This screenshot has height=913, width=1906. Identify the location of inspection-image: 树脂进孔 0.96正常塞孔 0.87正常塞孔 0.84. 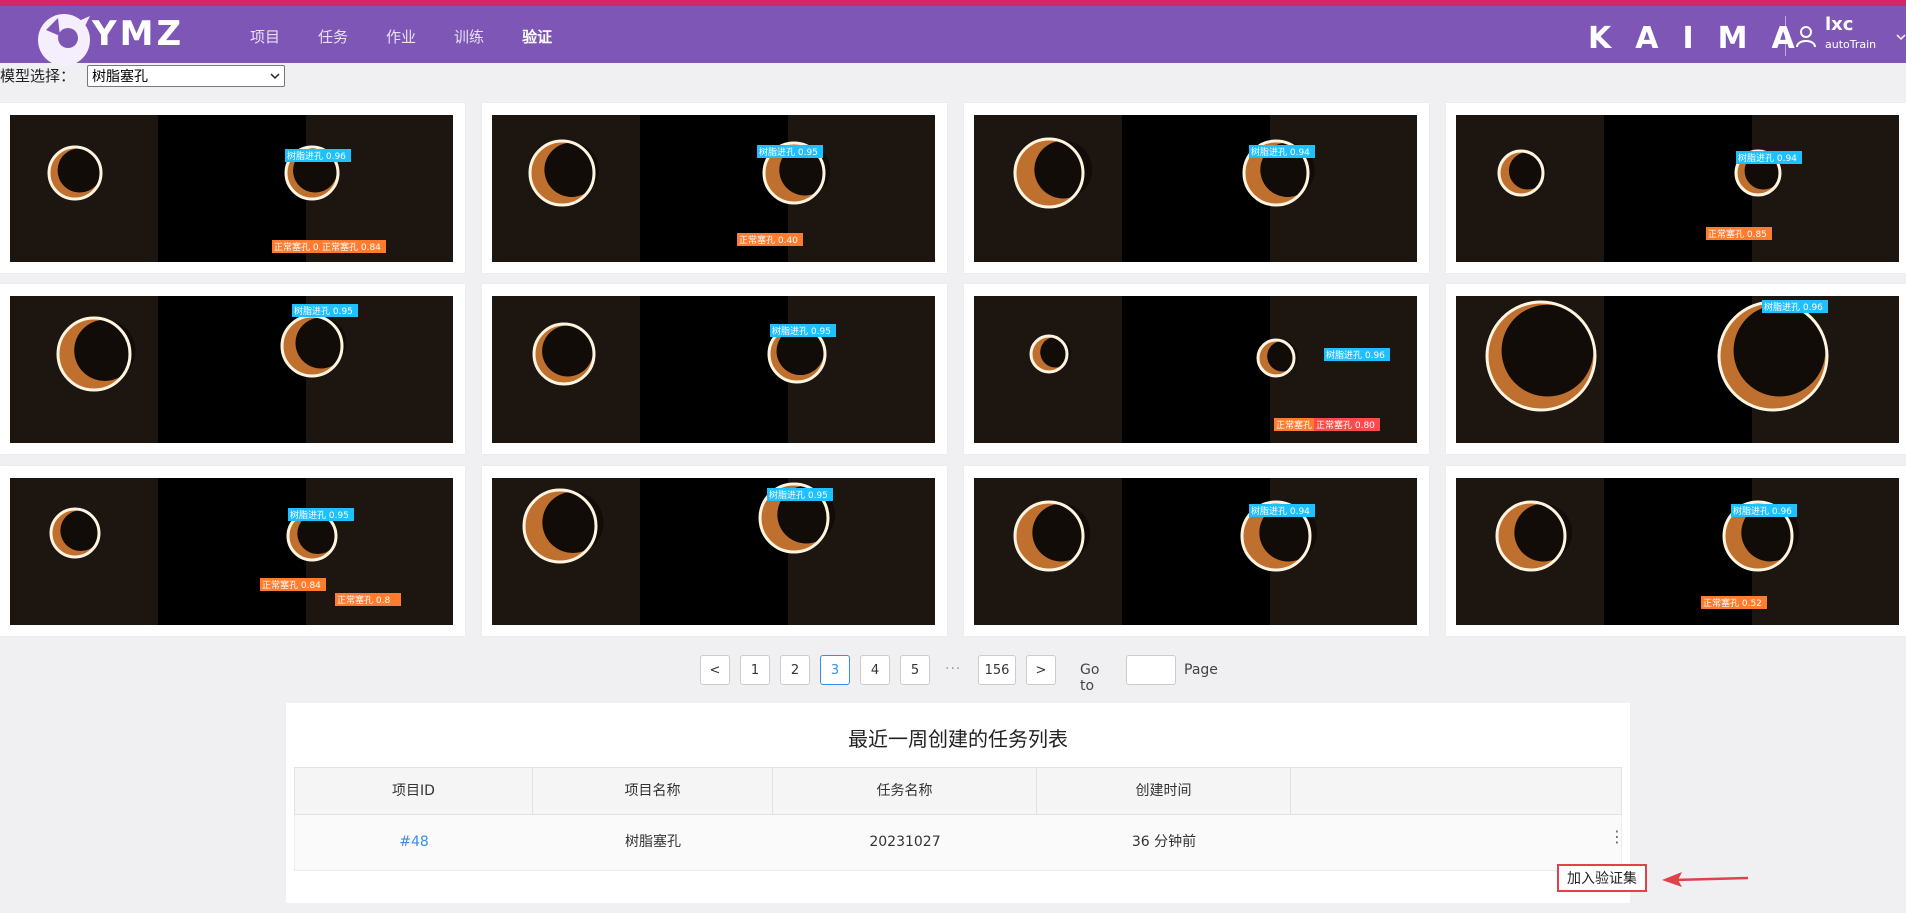
(231, 188).